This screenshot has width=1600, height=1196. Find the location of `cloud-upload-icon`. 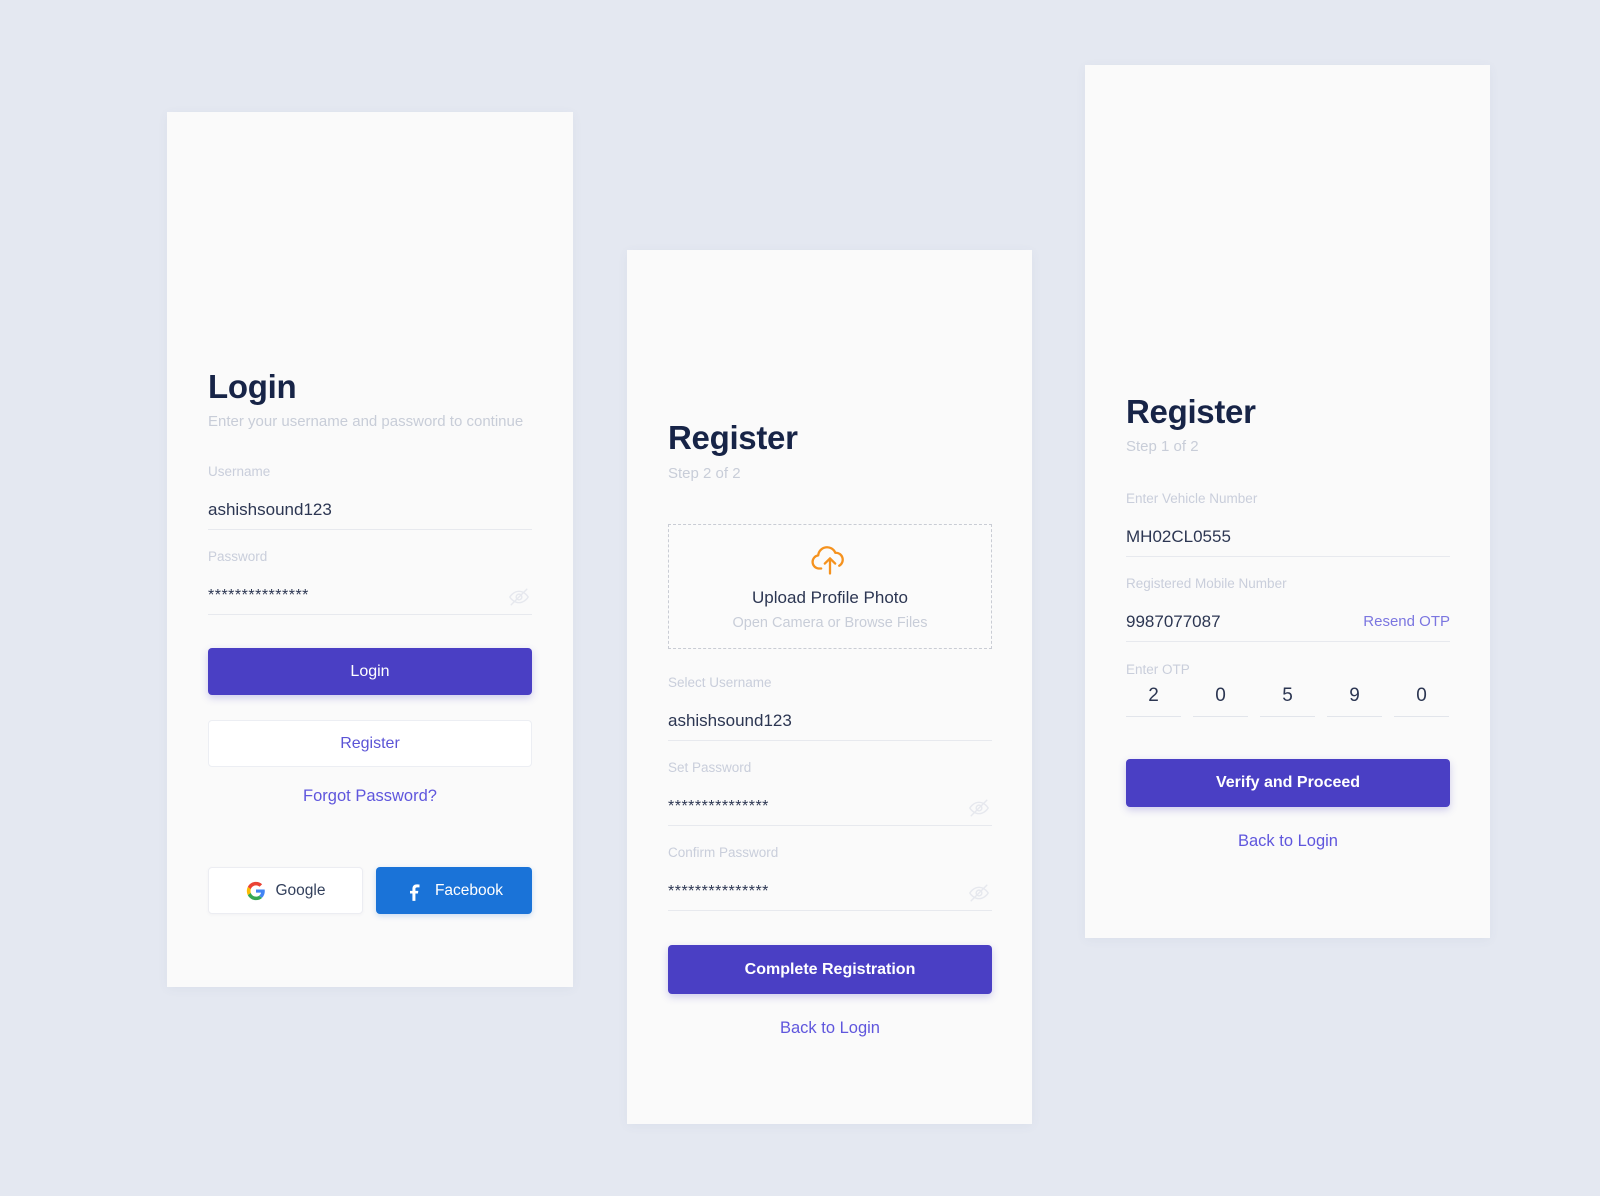

cloud-upload-icon is located at coordinates (830, 559).